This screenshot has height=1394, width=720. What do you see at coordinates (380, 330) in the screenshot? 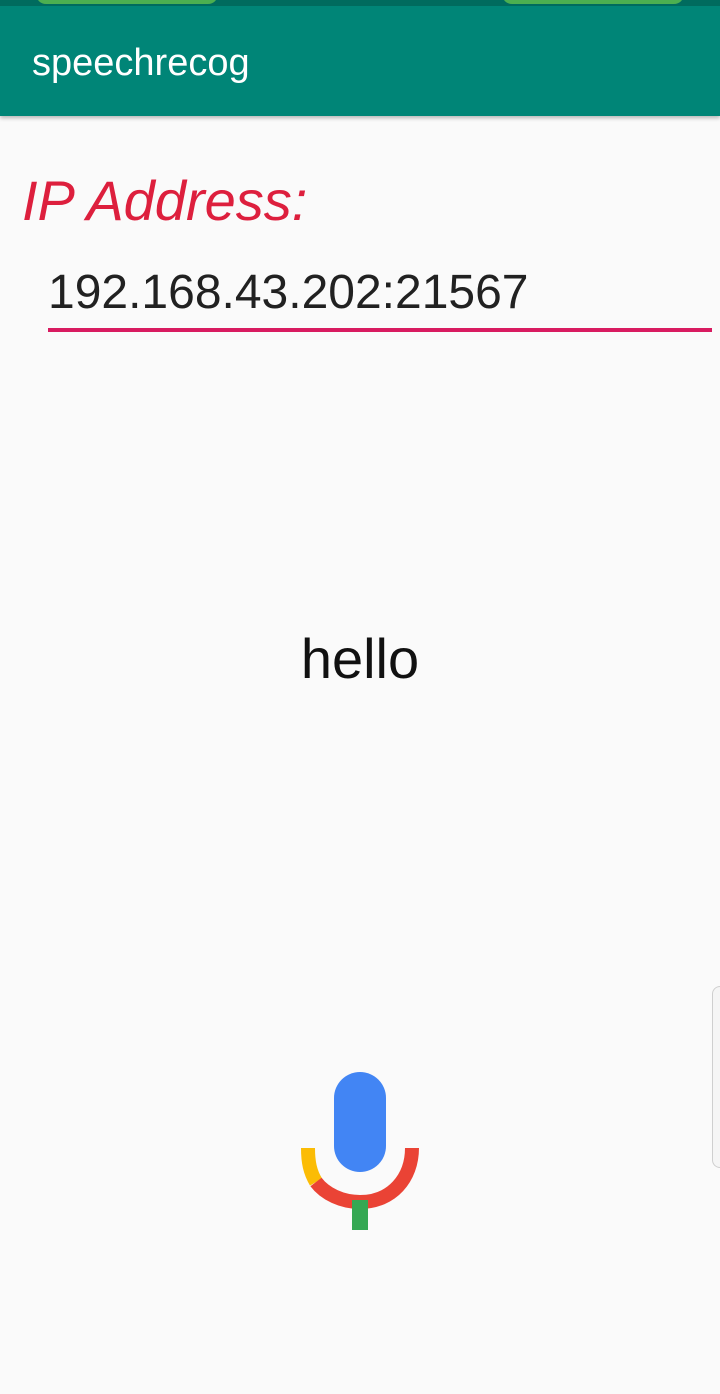
I see `ip-address-underline` at bounding box center [380, 330].